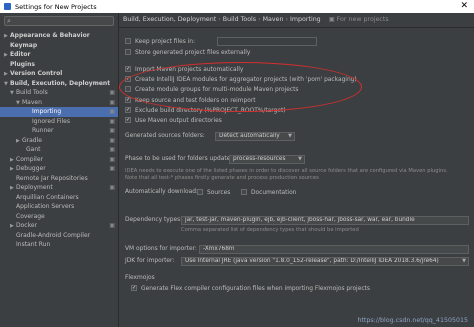 This screenshot has height=327, width=474. What do you see at coordinates (9, 21) in the screenshot?
I see `search-icon: ⌕` at bounding box center [9, 21].